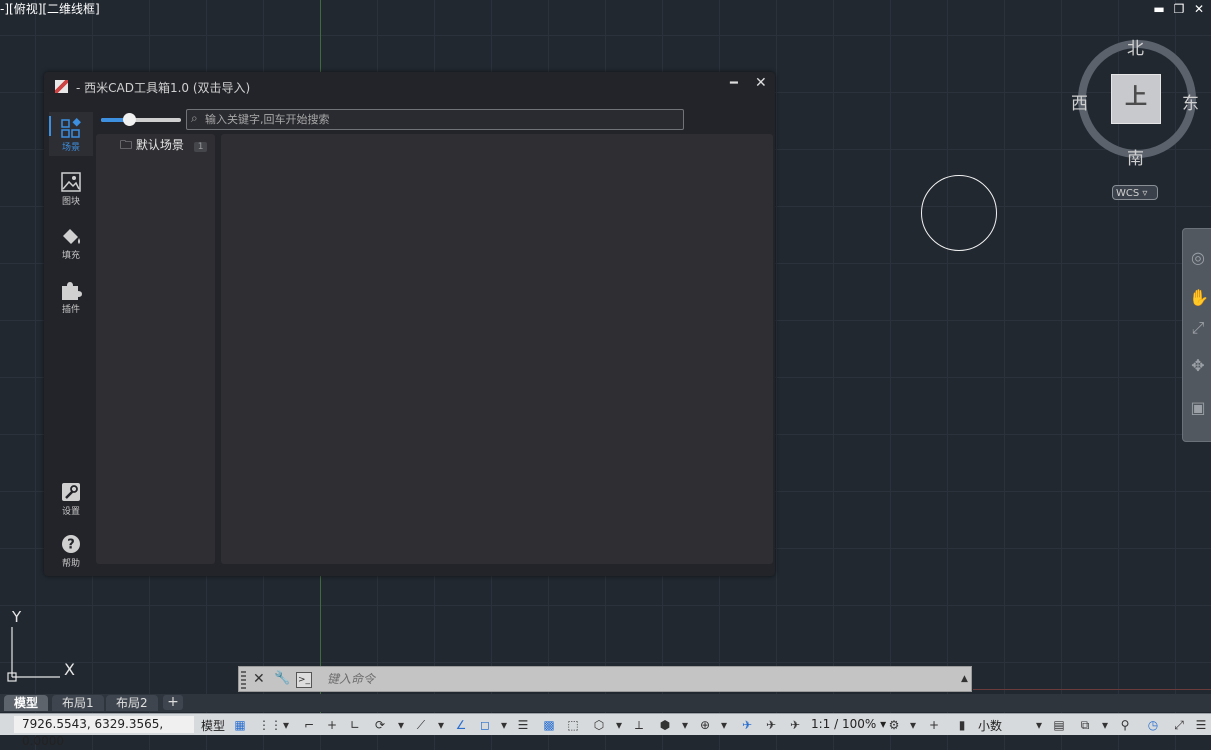  I want to click on viewcube: 上 北 南 西 东, so click(1136, 102).